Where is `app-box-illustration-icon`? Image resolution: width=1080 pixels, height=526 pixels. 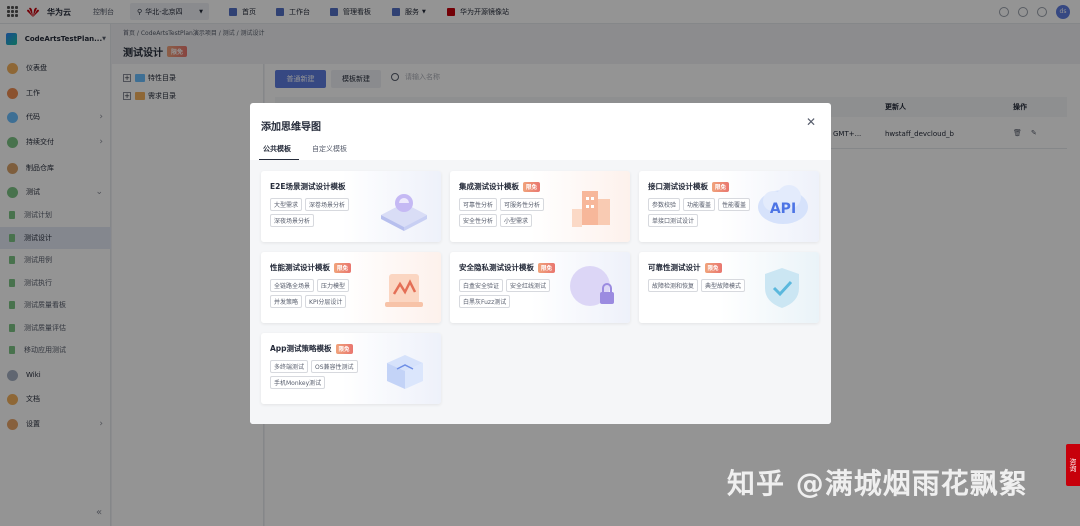 app-box-illustration-icon is located at coordinates (405, 372).